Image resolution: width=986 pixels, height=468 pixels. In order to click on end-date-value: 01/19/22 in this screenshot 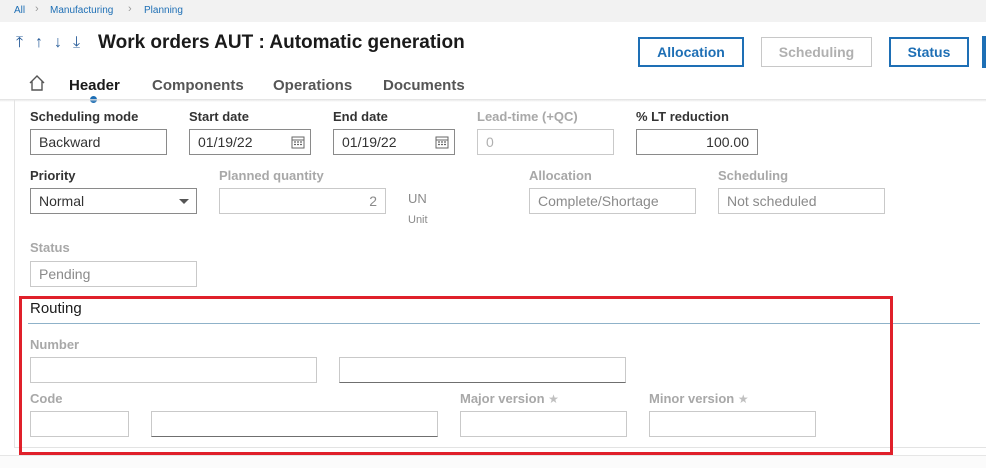, I will do `click(369, 142)`.